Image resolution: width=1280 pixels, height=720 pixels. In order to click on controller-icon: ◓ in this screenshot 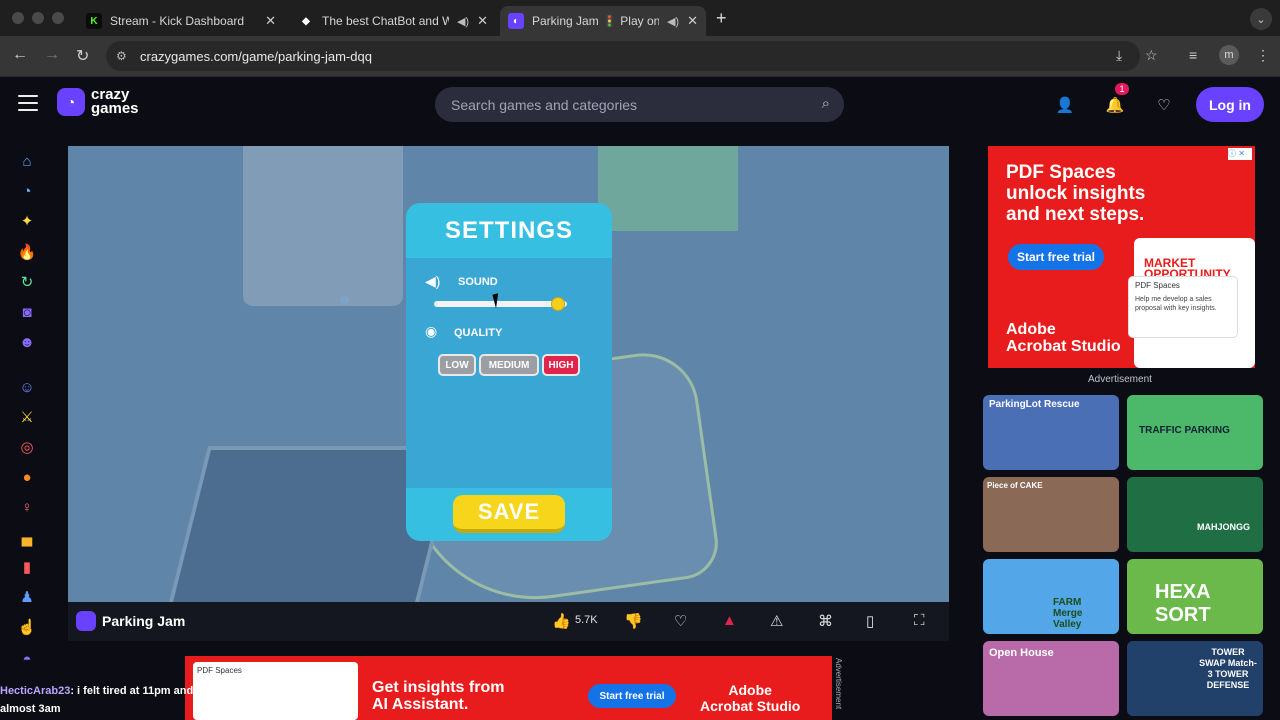, I will do `click(27, 659)`.